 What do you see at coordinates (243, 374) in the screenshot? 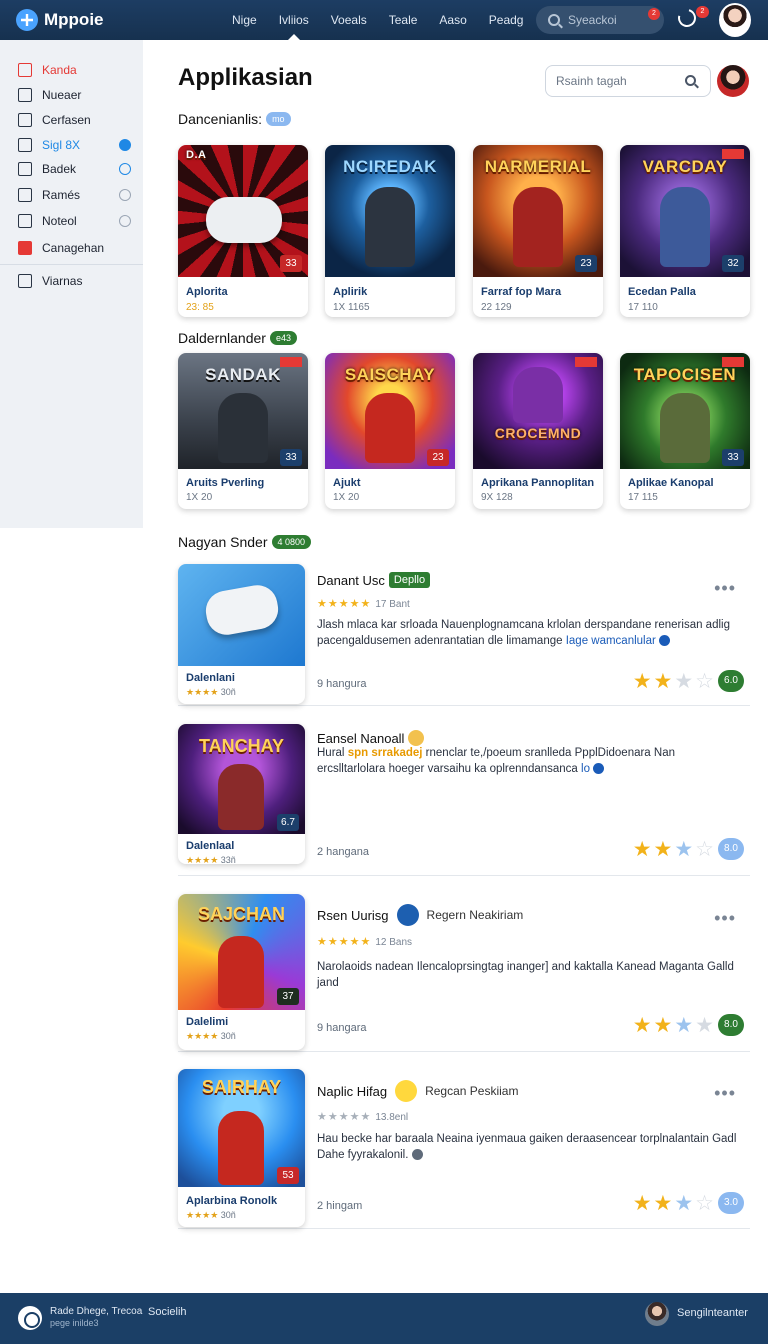
I see `card-art-title: SANDAK` at bounding box center [243, 374].